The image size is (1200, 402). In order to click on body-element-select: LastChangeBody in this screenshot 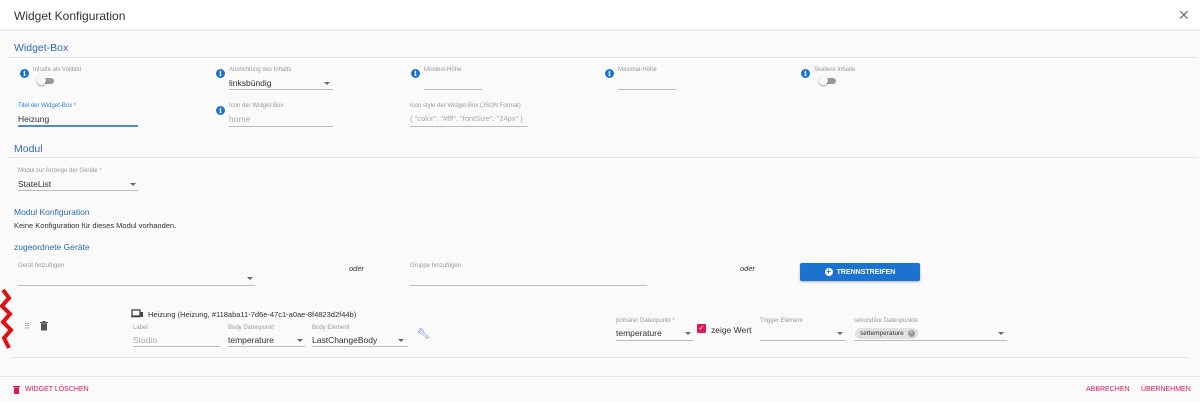, I will do `click(344, 340)`.